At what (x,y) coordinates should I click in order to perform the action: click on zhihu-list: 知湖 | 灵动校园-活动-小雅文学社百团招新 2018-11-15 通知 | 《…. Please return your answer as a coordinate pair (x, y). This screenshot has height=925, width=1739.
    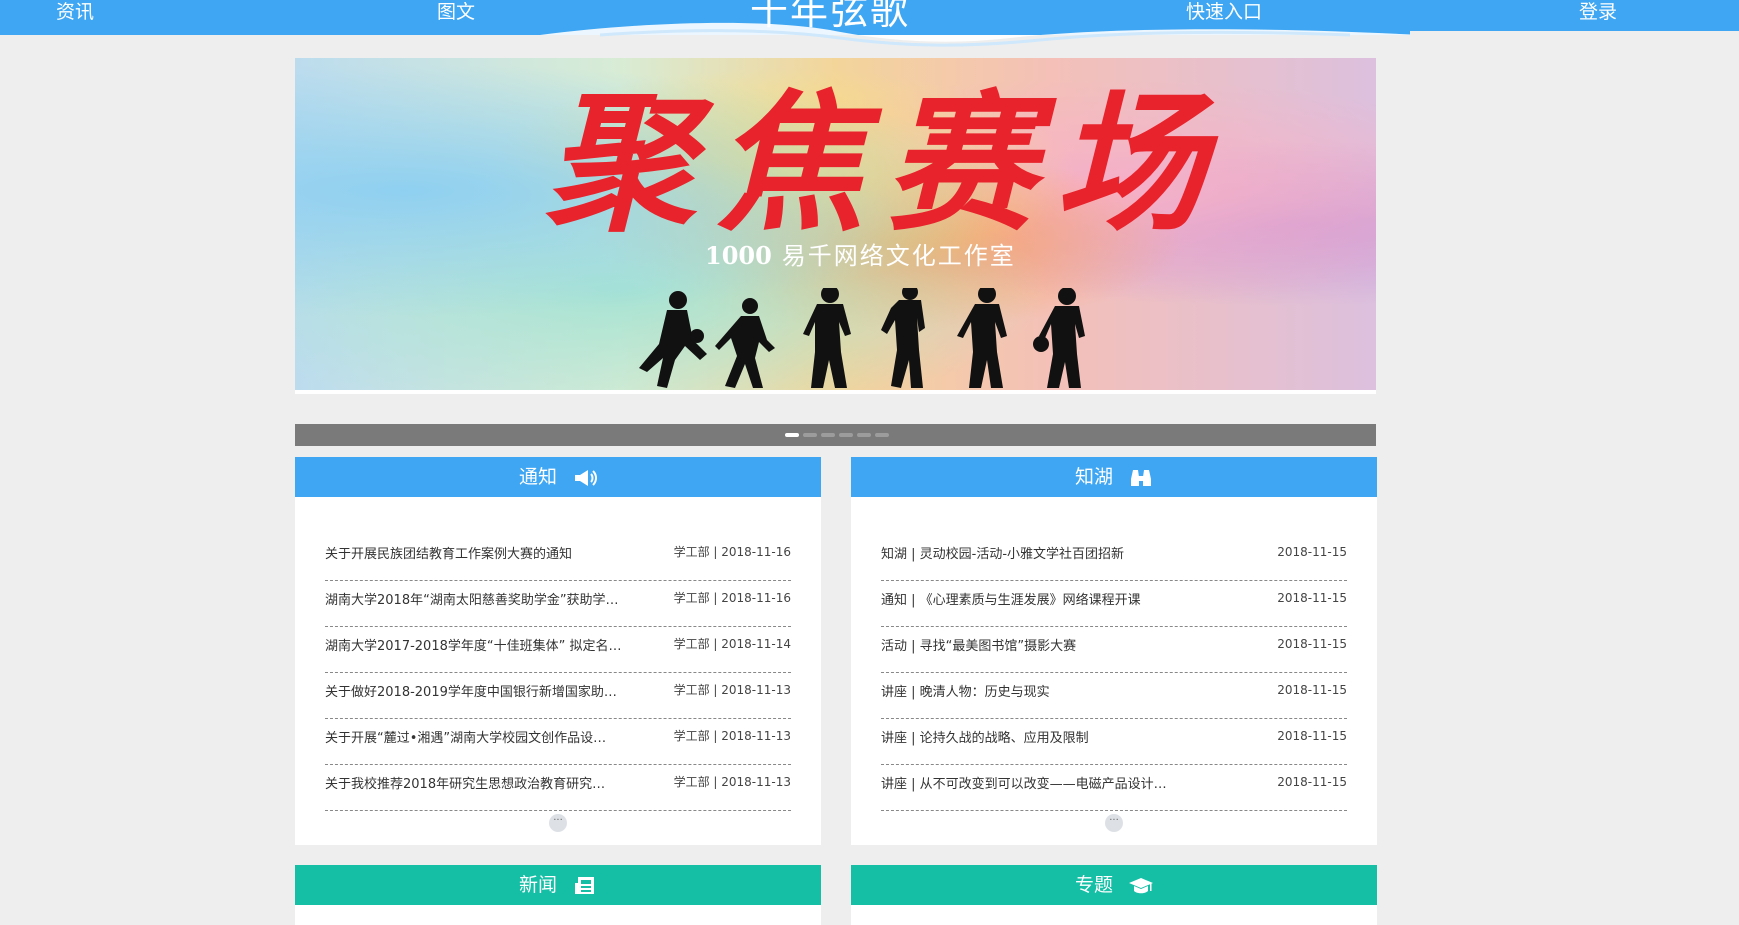
    Looking at the image, I should click on (1114, 673).